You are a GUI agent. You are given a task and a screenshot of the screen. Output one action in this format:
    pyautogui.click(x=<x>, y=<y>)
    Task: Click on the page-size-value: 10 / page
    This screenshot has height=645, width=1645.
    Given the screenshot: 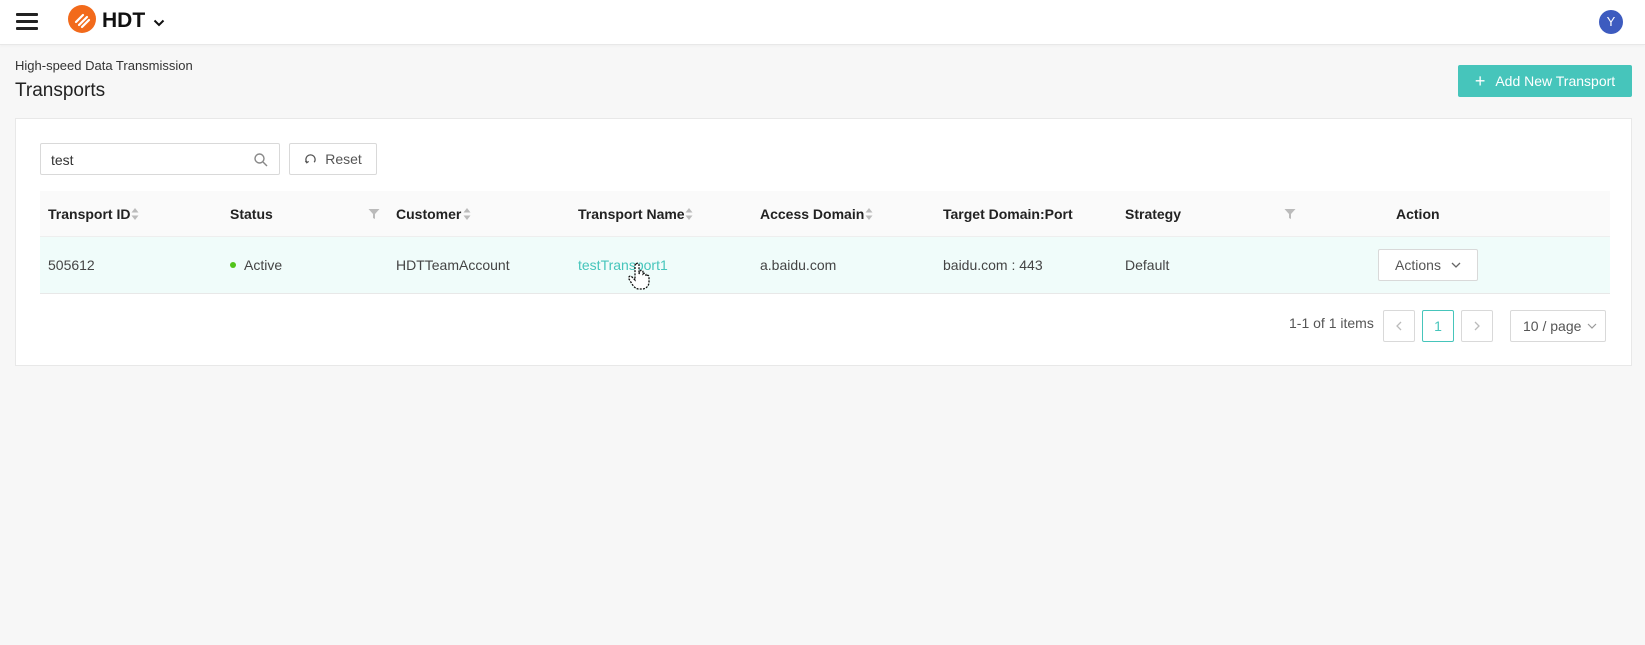 What is the action you would take?
    pyautogui.click(x=1552, y=326)
    